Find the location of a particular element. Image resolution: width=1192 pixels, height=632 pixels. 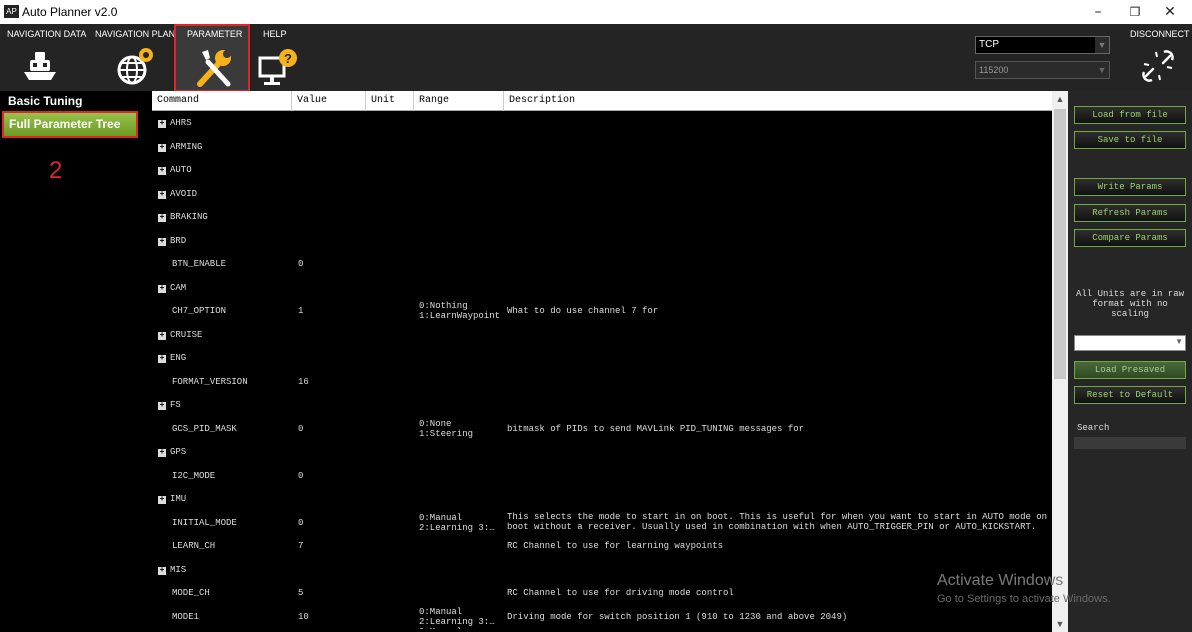

sidebar-item-full-parameter-tree: Full Parameter Tree is located at coordinates (70, 124).